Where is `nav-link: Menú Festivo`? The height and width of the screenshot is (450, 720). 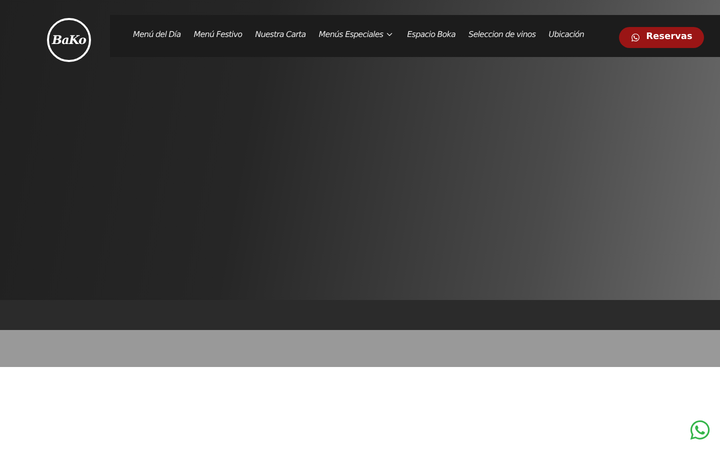
nav-link: Menú Festivo is located at coordinates (218, 34).